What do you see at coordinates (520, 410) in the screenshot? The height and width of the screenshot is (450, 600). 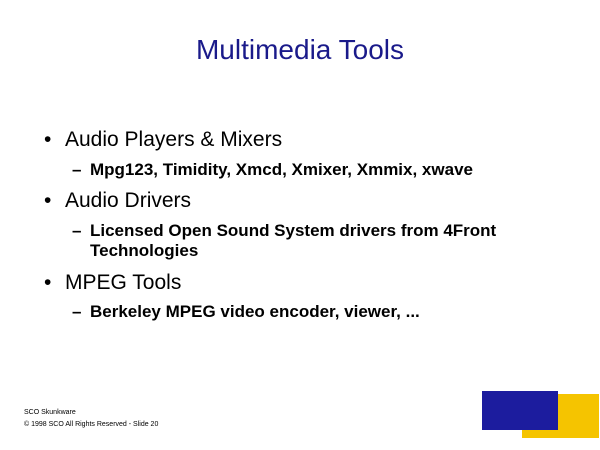 I see `blue-accent-block` at bounding box center [520, 410].